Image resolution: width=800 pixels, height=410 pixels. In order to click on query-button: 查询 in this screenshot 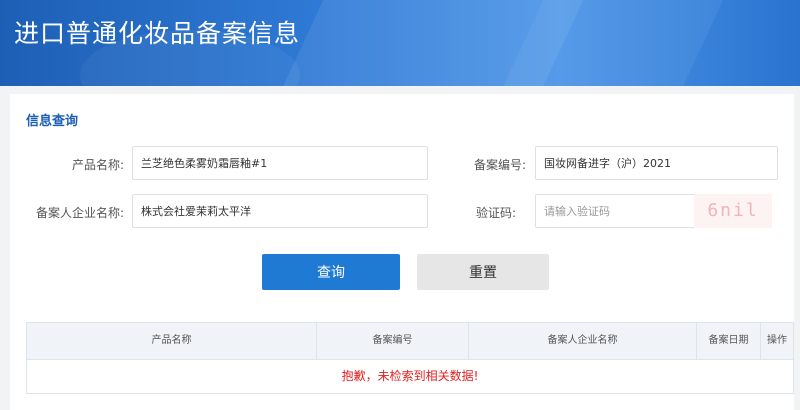, I will do `click(331, 272)`.